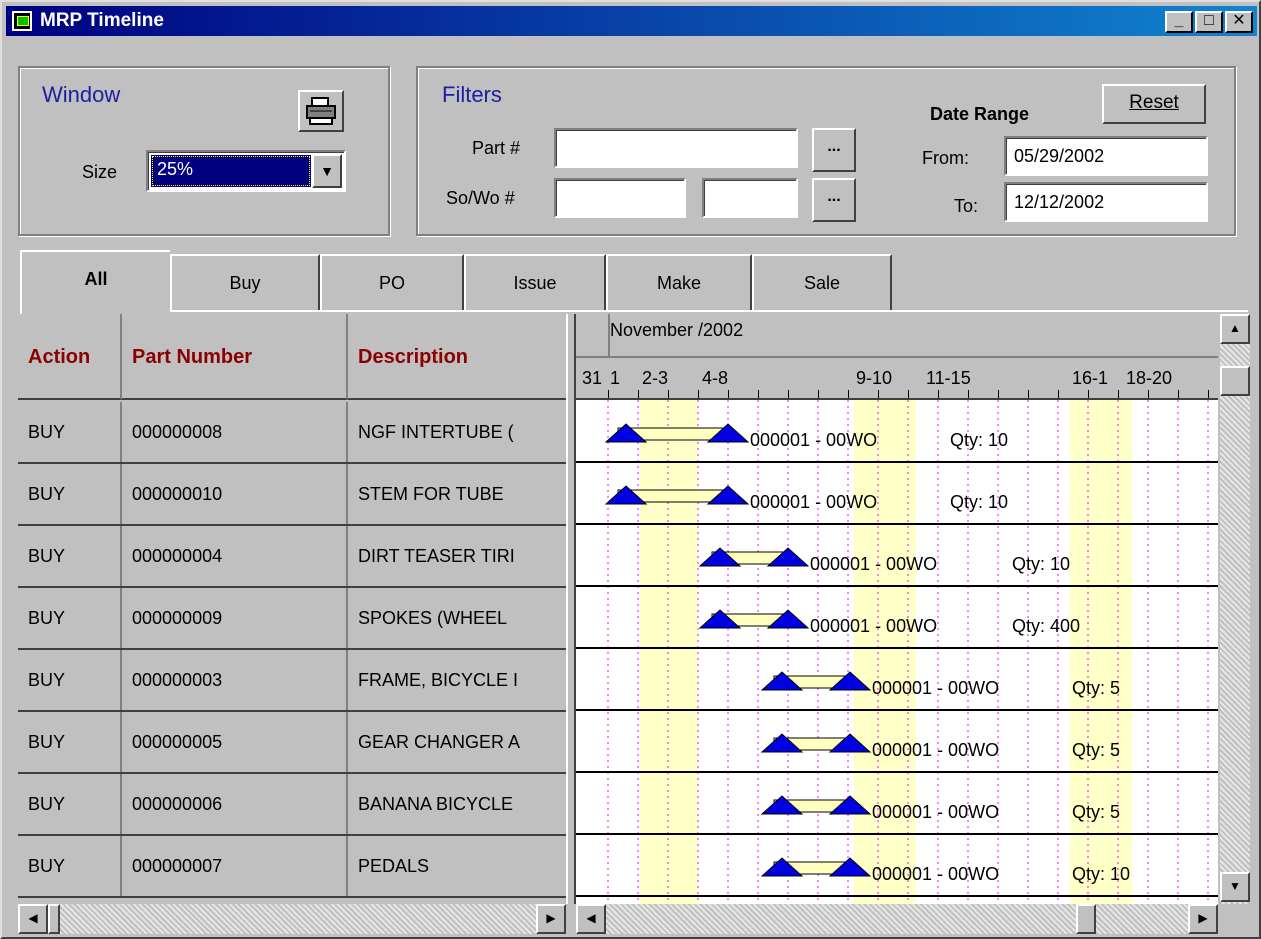  Describe the element at coordinates (1106, 202) in the screenshot. I see `to-date-input: 12/12/2002` at that location.